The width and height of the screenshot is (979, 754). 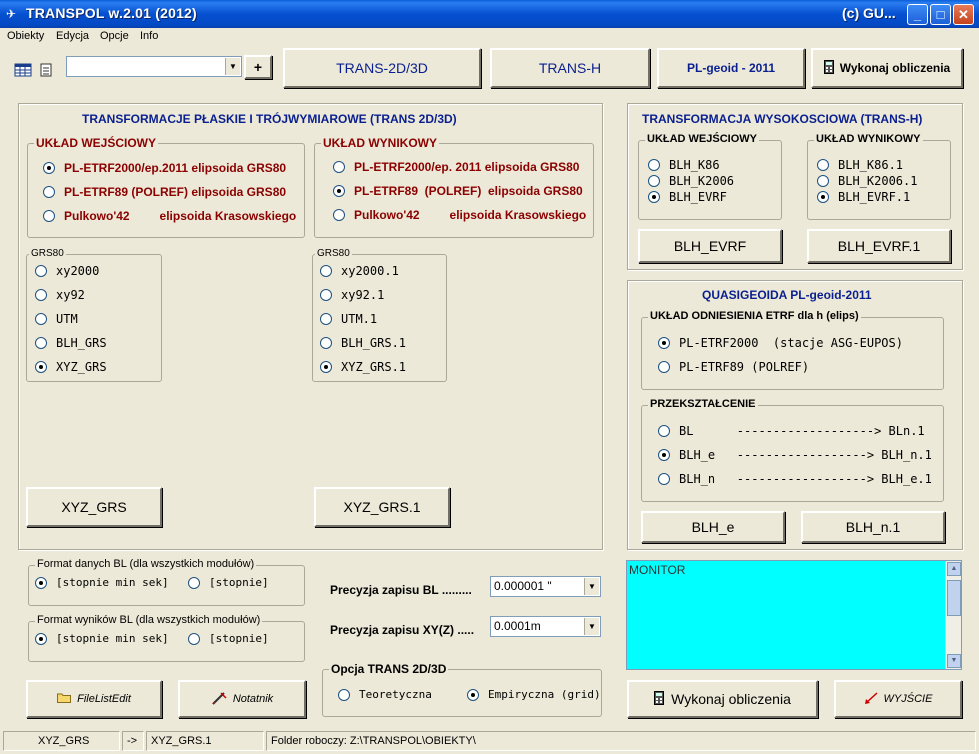 What do you see at coordinates (154, 66) in the screenshot?
I see `object-combo: ▼` at bounding box center [154, 66].